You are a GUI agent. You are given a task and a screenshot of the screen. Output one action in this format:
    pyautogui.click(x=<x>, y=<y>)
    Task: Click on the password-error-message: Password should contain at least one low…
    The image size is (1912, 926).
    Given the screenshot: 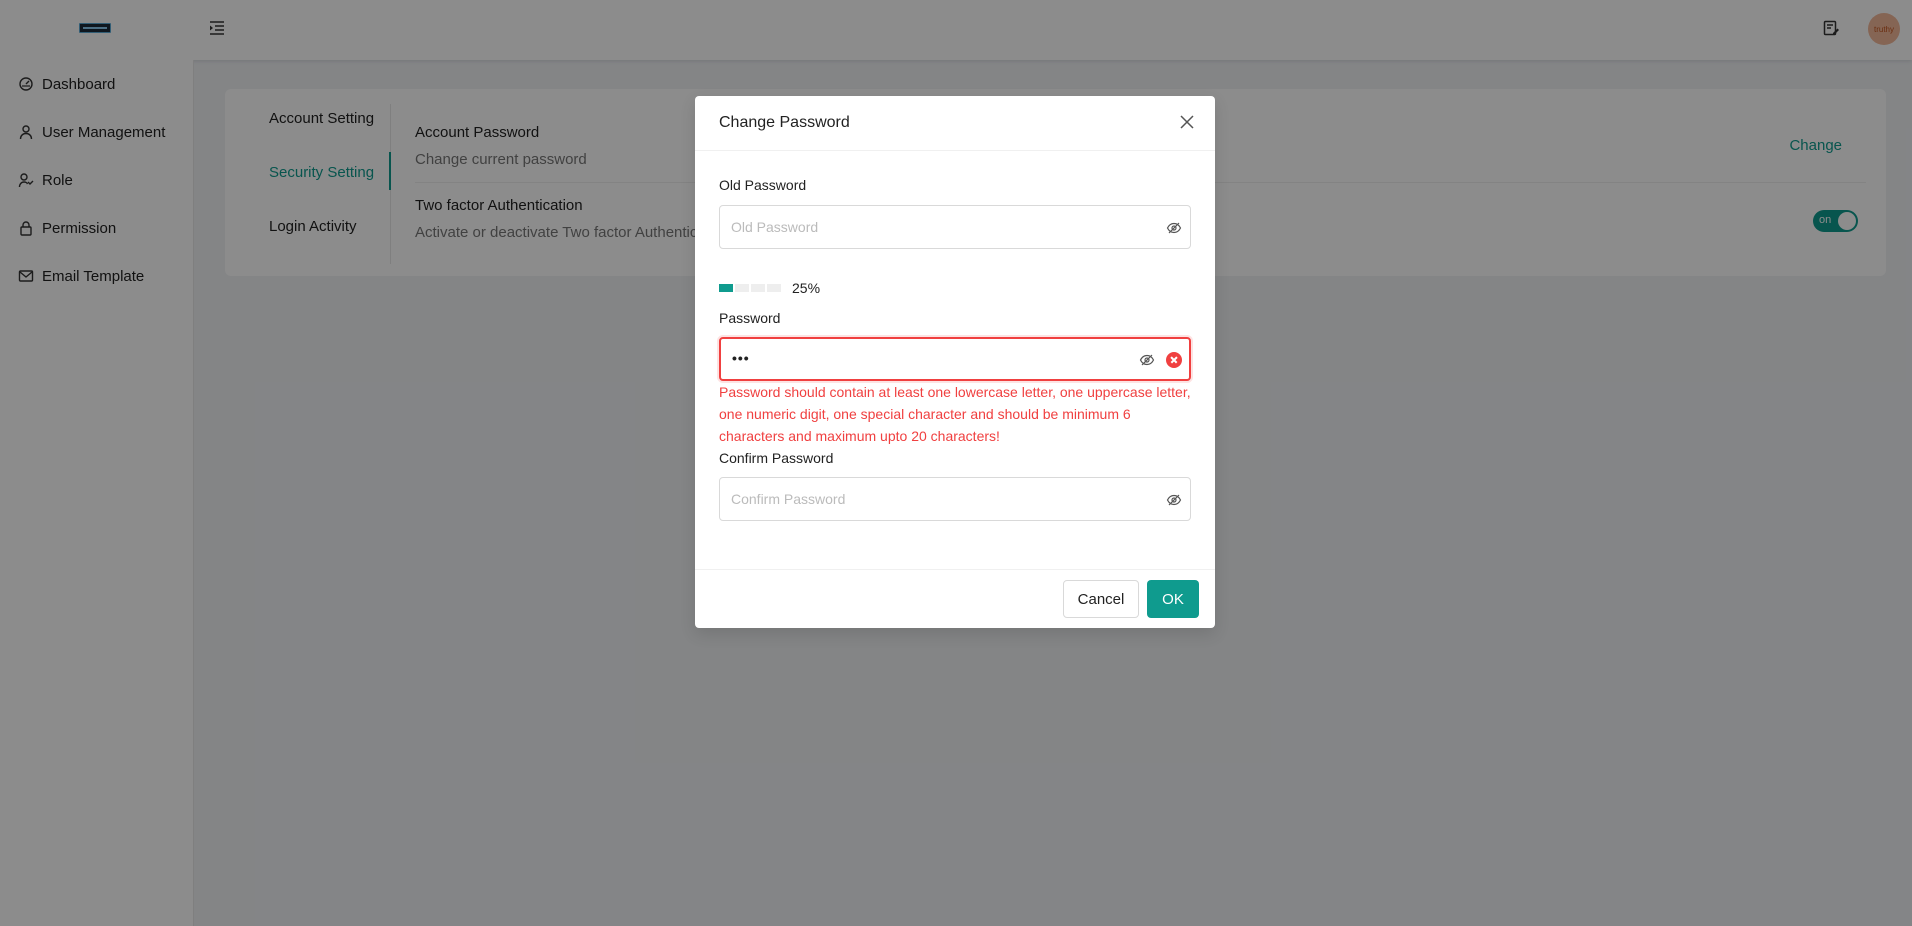 What is the action you would take?
    pyautogui.click(x=955, y=414)
    